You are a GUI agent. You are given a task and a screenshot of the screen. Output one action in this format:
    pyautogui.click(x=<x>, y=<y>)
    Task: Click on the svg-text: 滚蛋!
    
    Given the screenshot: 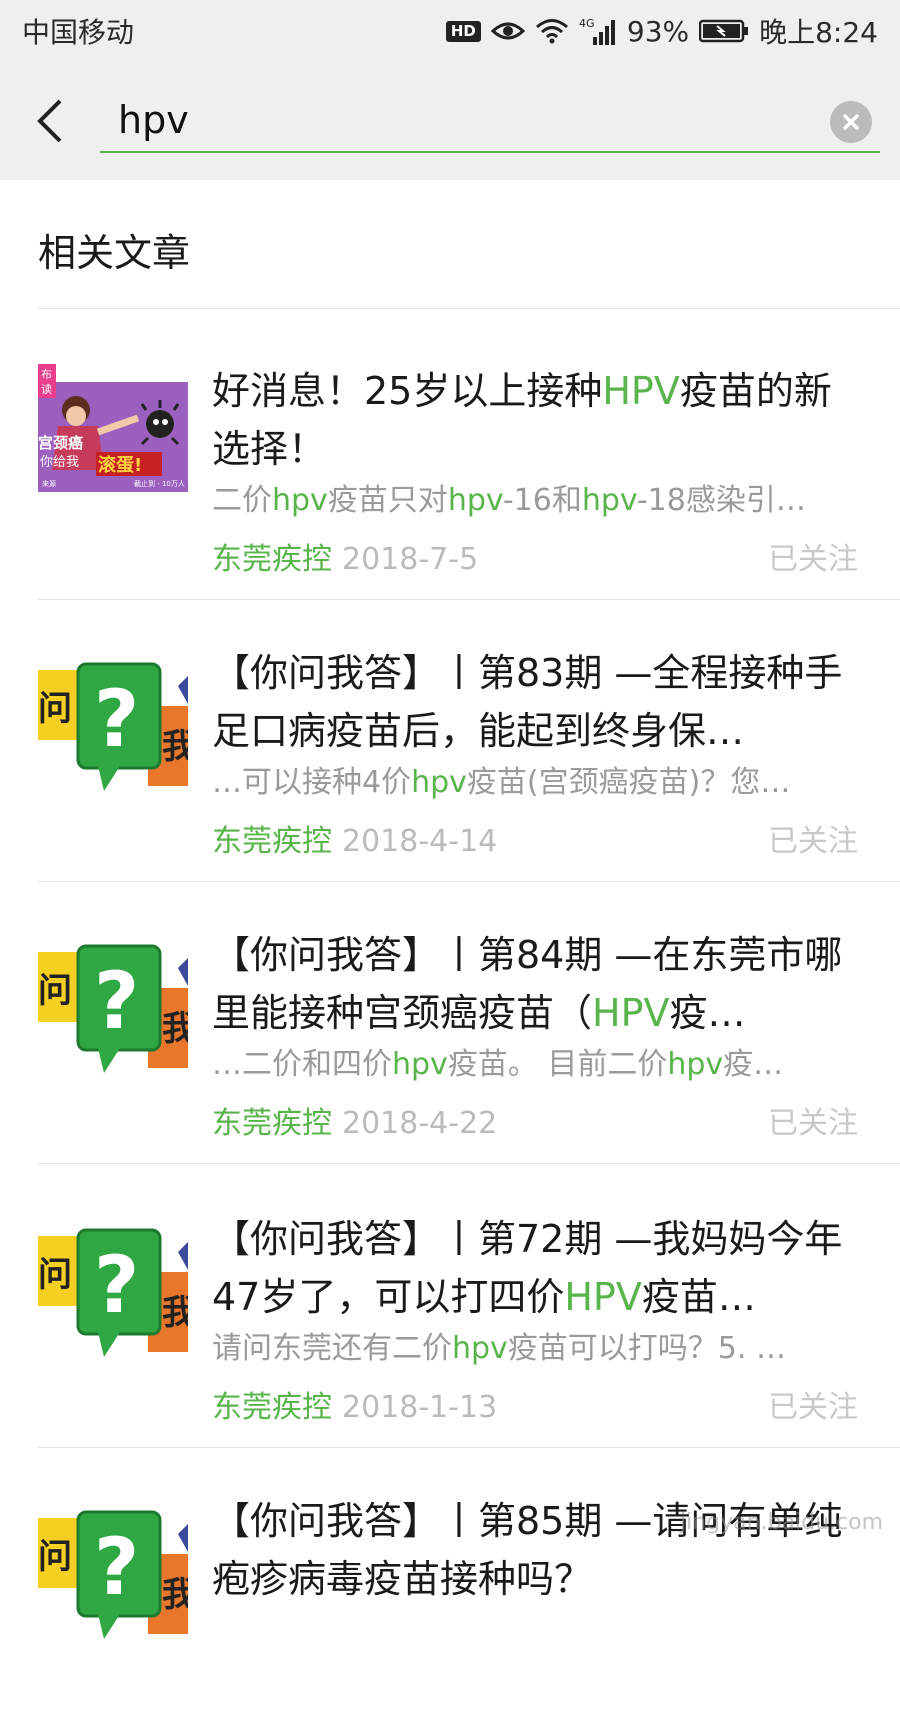 What is the action you would take?
    pyautogui.click(x=120, y=465)
    